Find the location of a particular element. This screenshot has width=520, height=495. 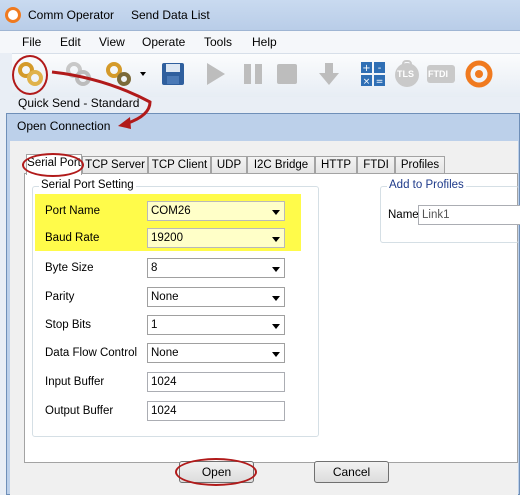

serial-group-caption: Serial Port Setting is located at coordinates (87, 185).